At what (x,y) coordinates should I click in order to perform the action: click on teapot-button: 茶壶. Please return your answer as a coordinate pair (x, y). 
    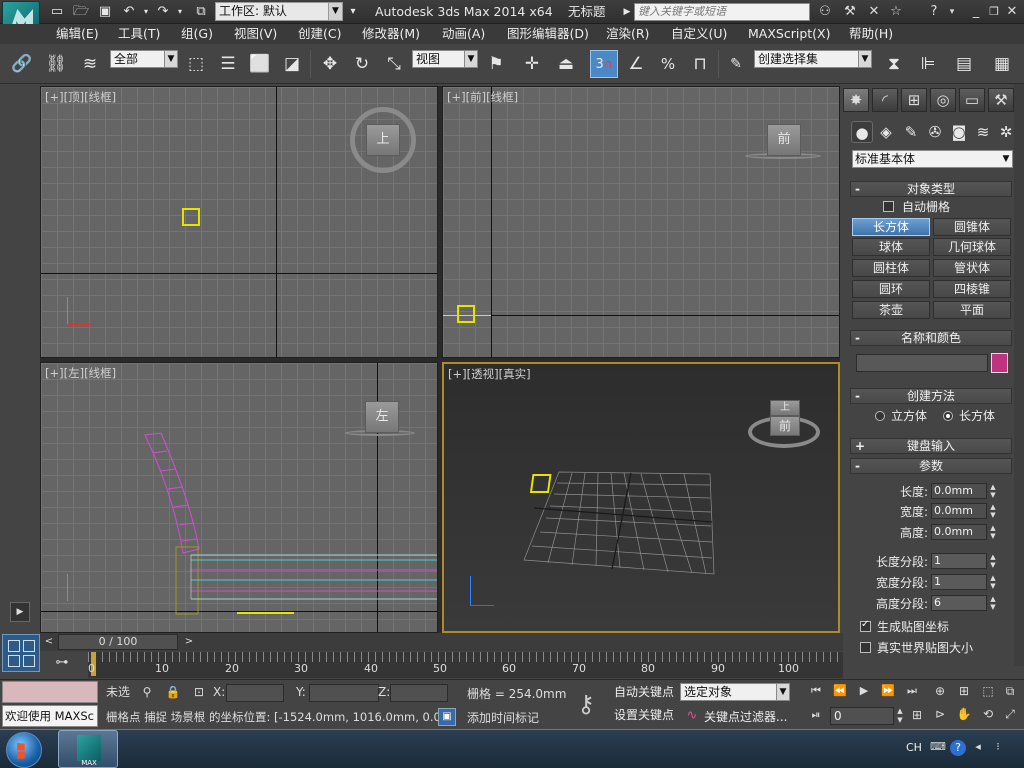
    Looking at the image, I should click on (891, 310).